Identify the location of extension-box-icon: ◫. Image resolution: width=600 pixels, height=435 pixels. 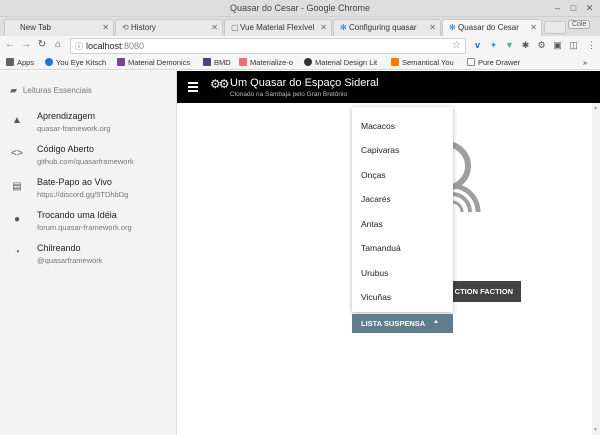
(573, 45).